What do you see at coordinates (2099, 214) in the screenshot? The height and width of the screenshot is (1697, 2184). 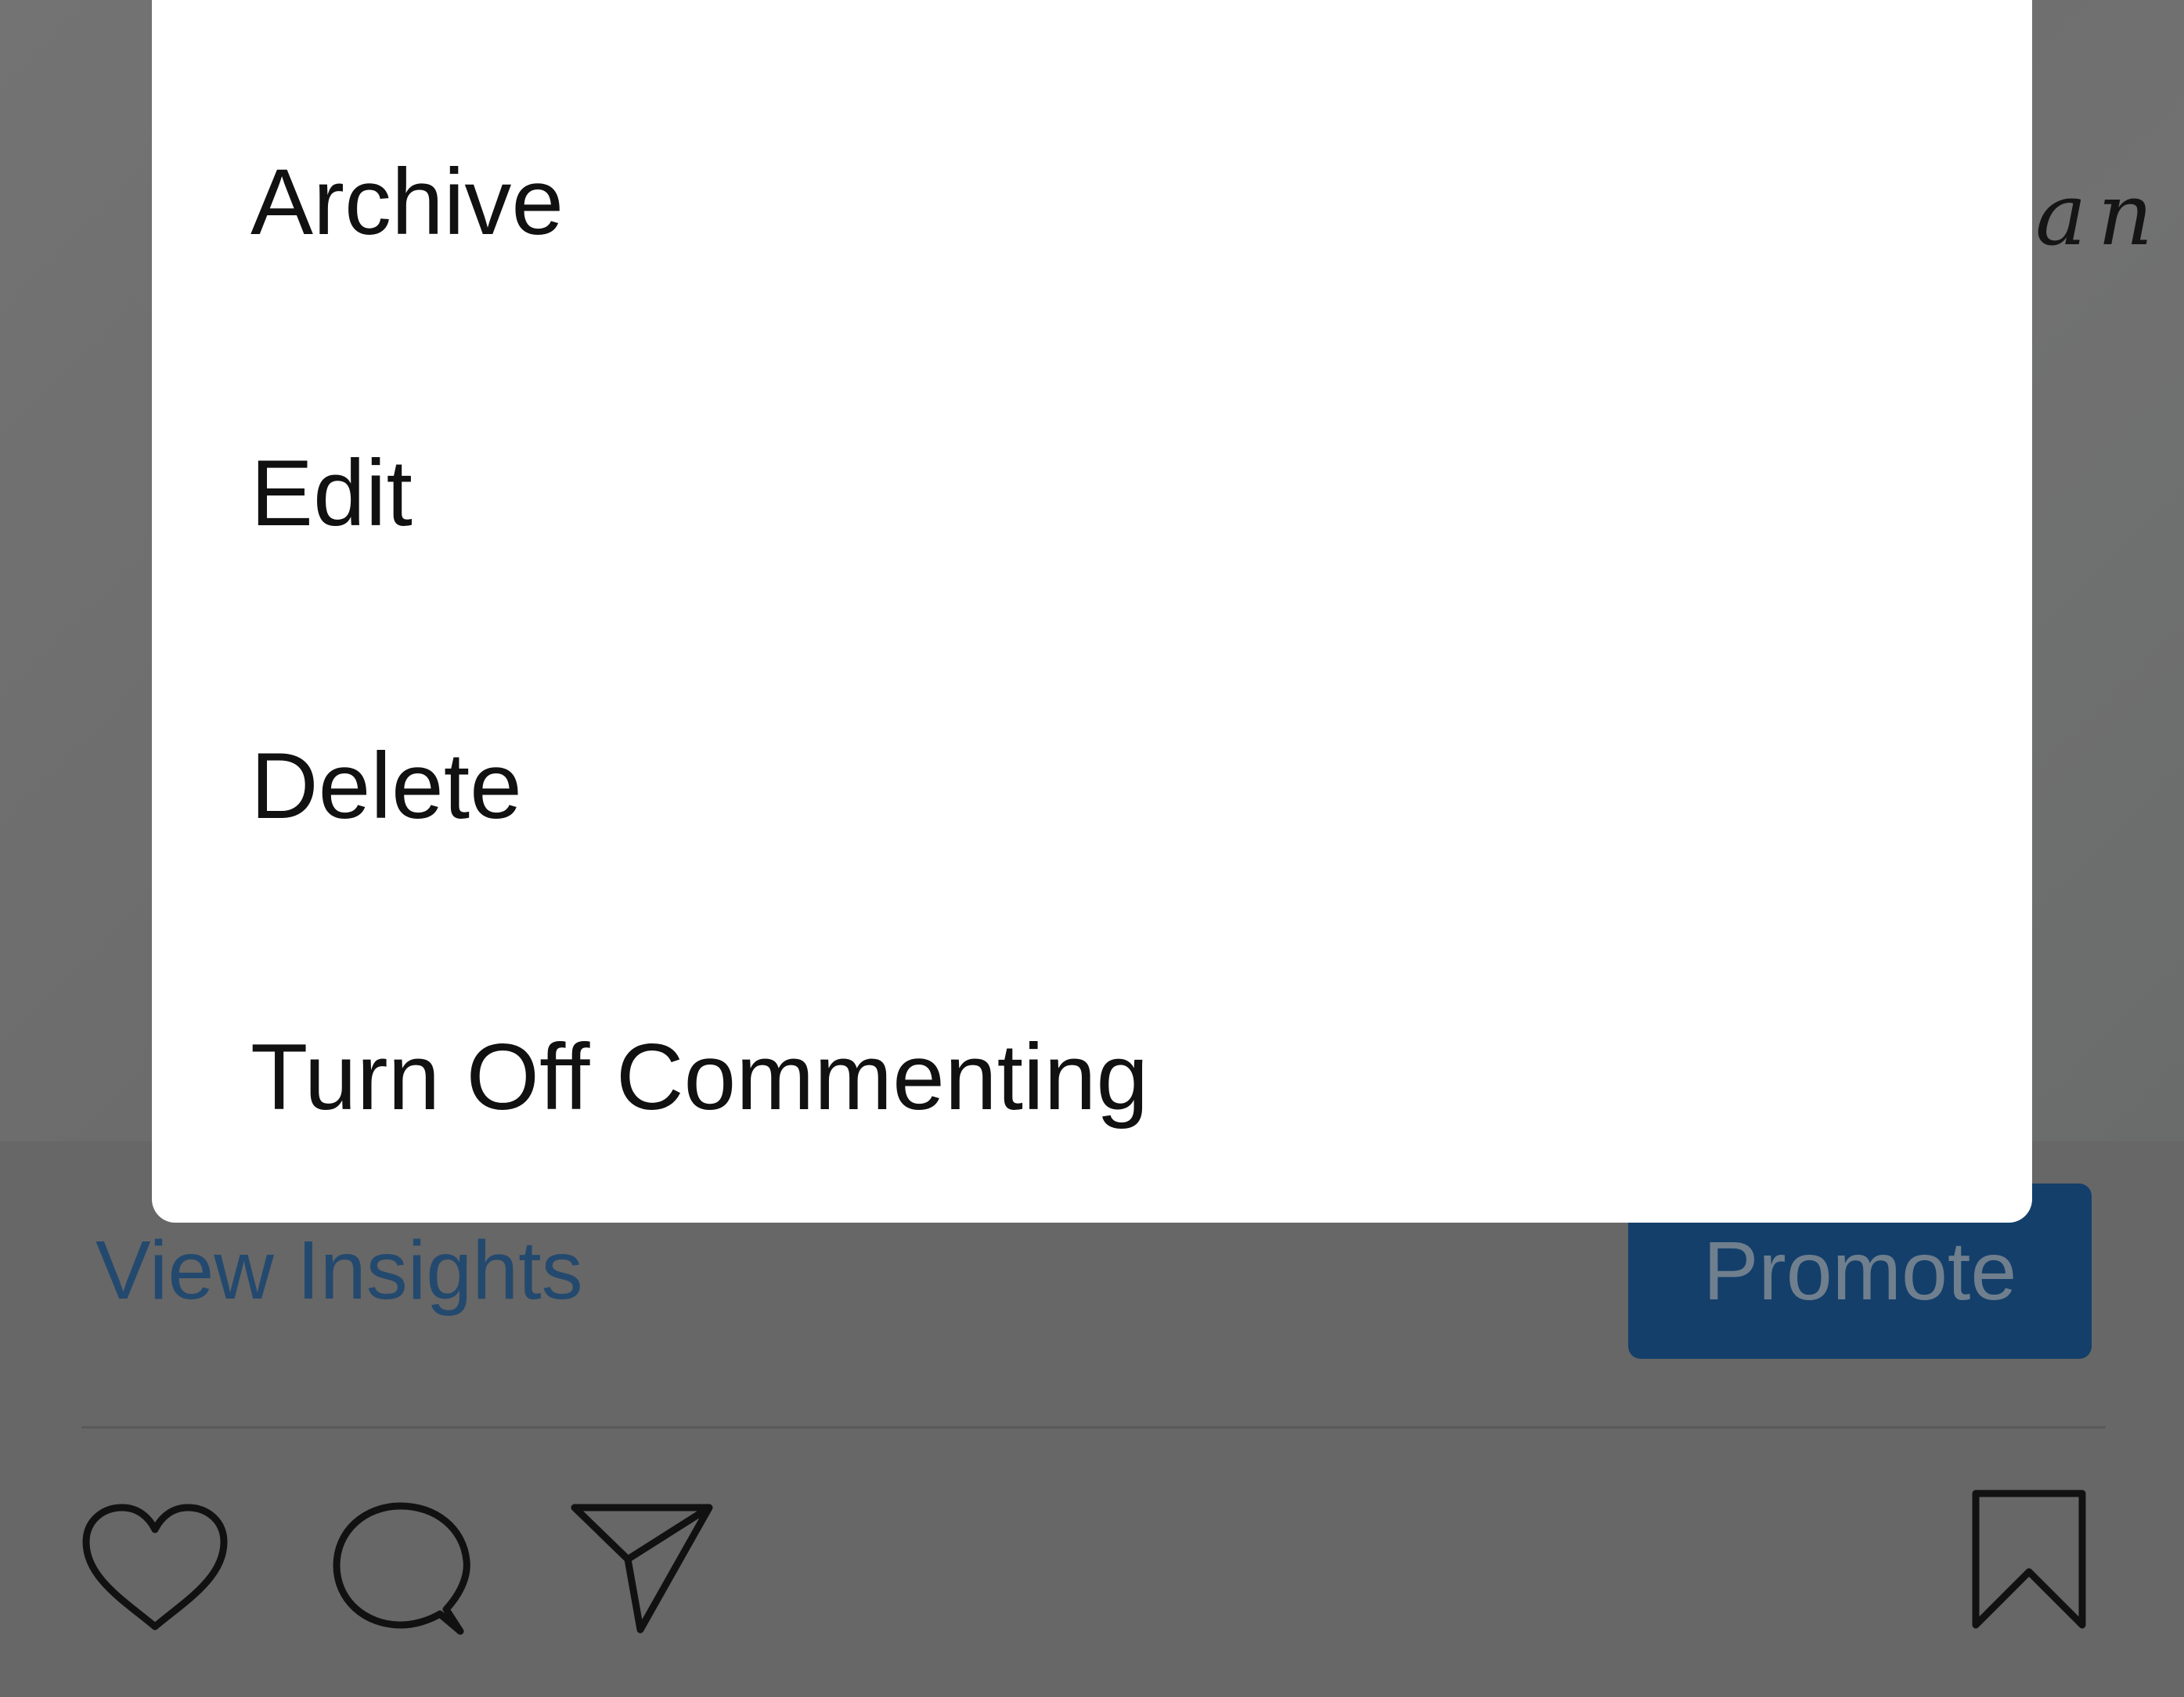 I see `photo-script-text: an` at bounding box center [2099, 214].